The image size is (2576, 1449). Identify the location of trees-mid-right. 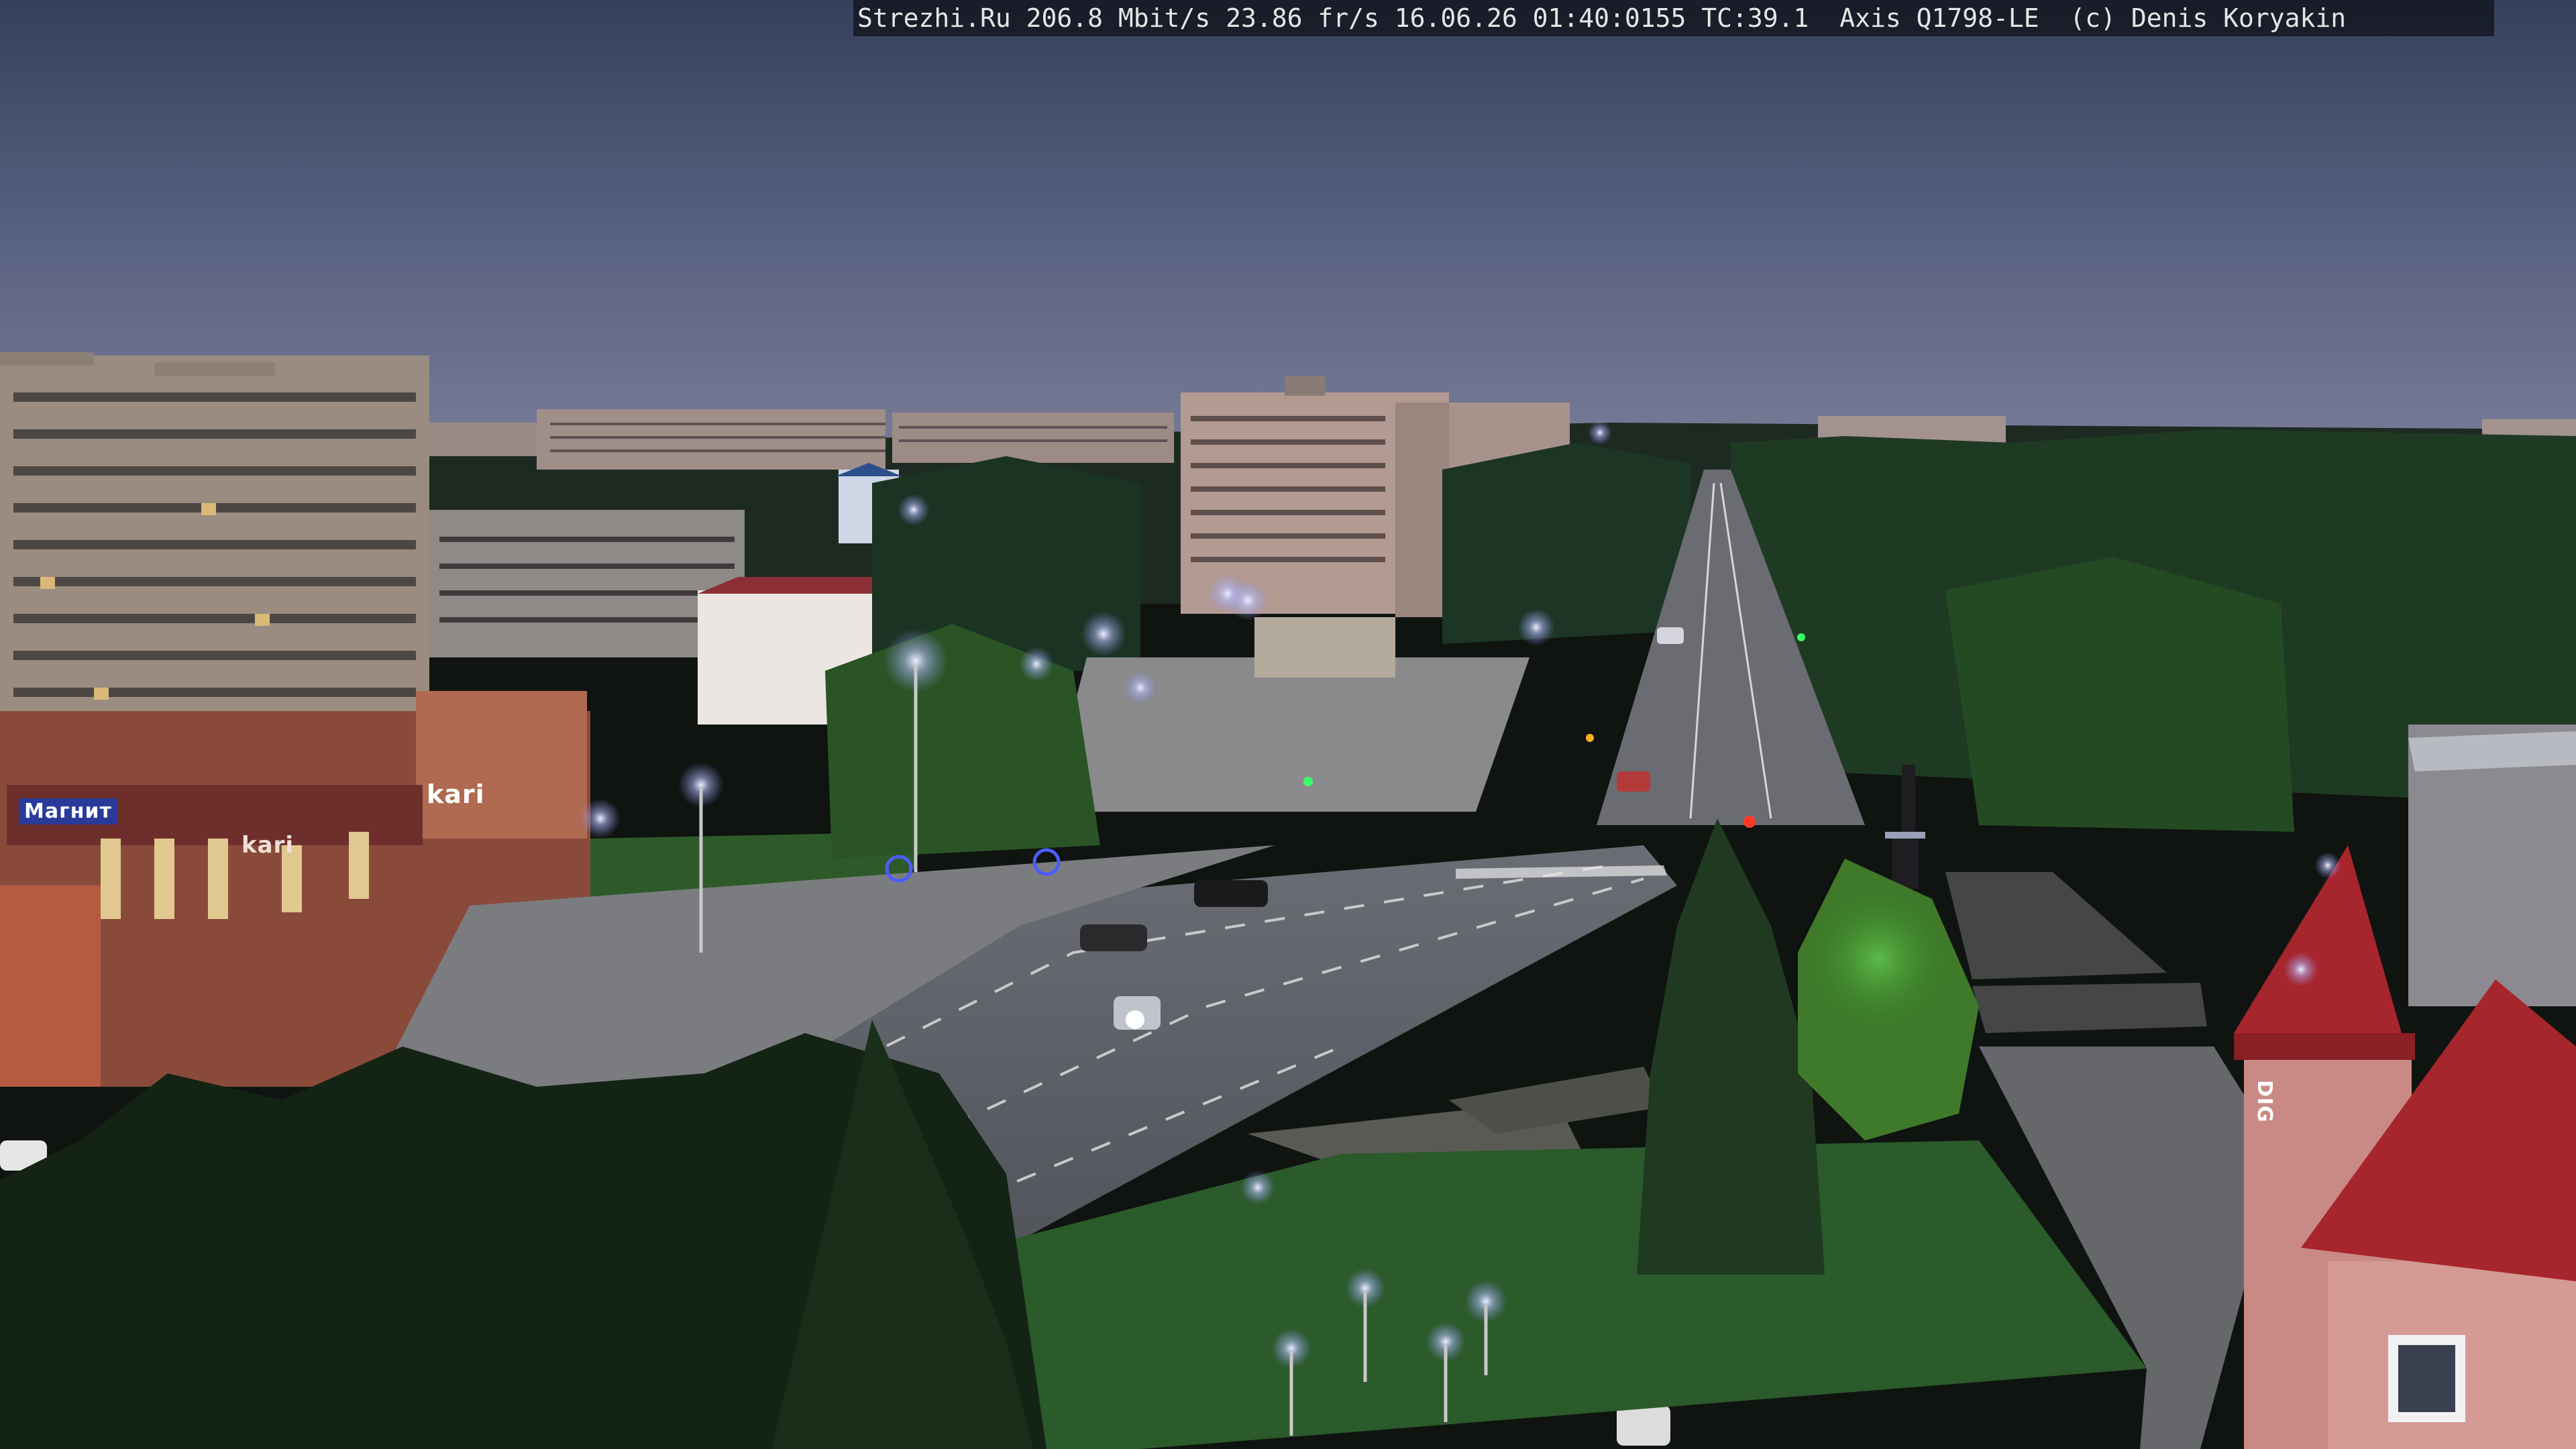
(2119, 694).